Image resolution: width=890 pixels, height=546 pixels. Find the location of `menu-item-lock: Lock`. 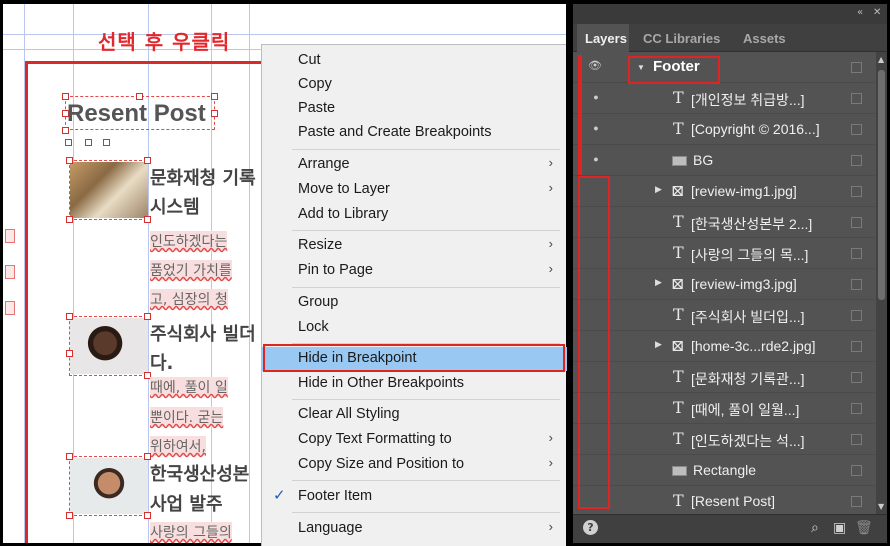

menu-item-lock: Lock is located at coordinates (414, 328).